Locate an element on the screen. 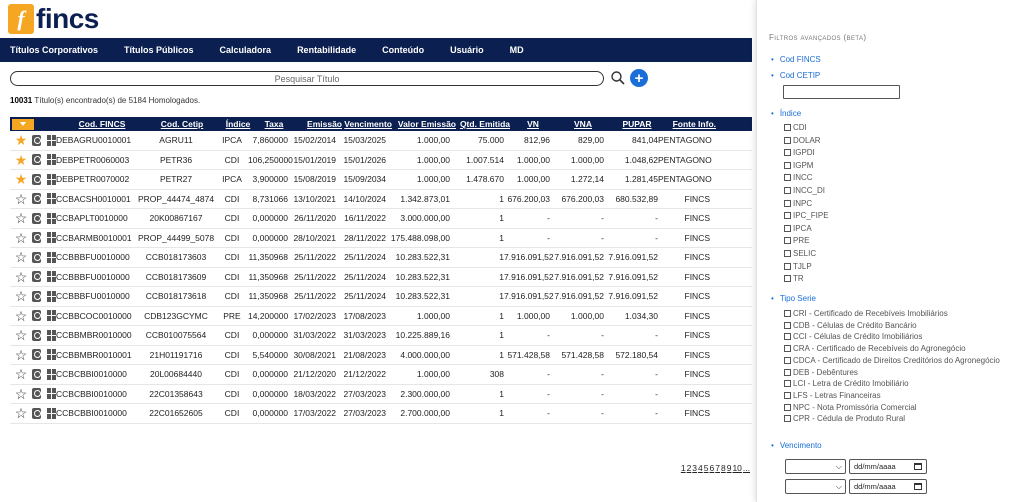 This screenshot has height=502, width=1024. add-title-icon: + is located at coordinates (639, 78).